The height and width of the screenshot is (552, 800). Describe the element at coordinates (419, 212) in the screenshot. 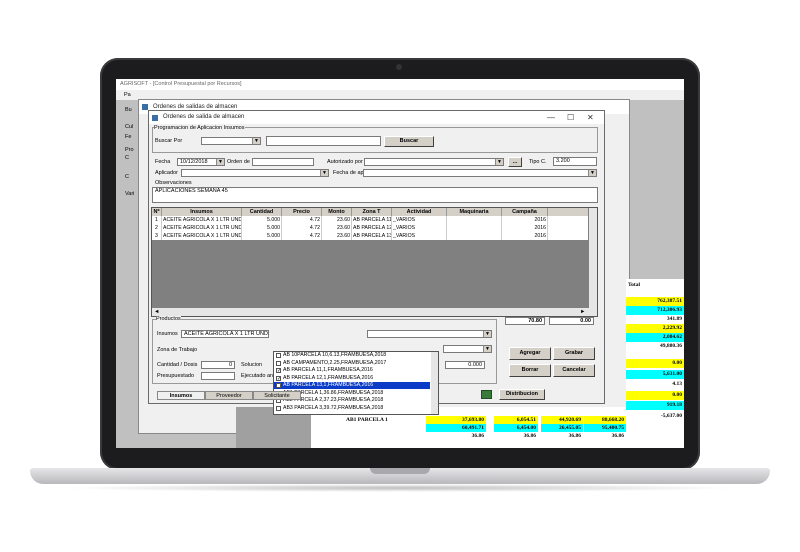

I see `grid-header-cell: Actividad` at that location.